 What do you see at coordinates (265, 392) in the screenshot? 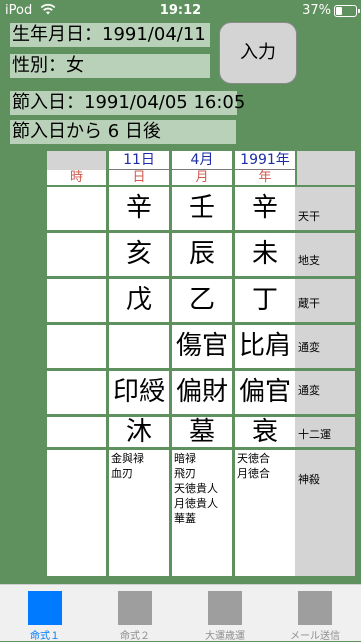
I see `tsuhen2-year: 偏官` at bounding box center [265, 392].